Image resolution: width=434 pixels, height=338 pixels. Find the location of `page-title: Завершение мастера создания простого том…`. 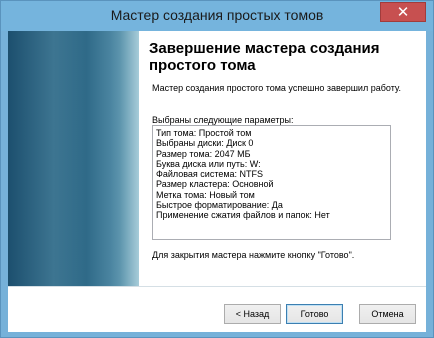

page-title: Завершение мастера создания простого том… is located at coordinates (264, 57).